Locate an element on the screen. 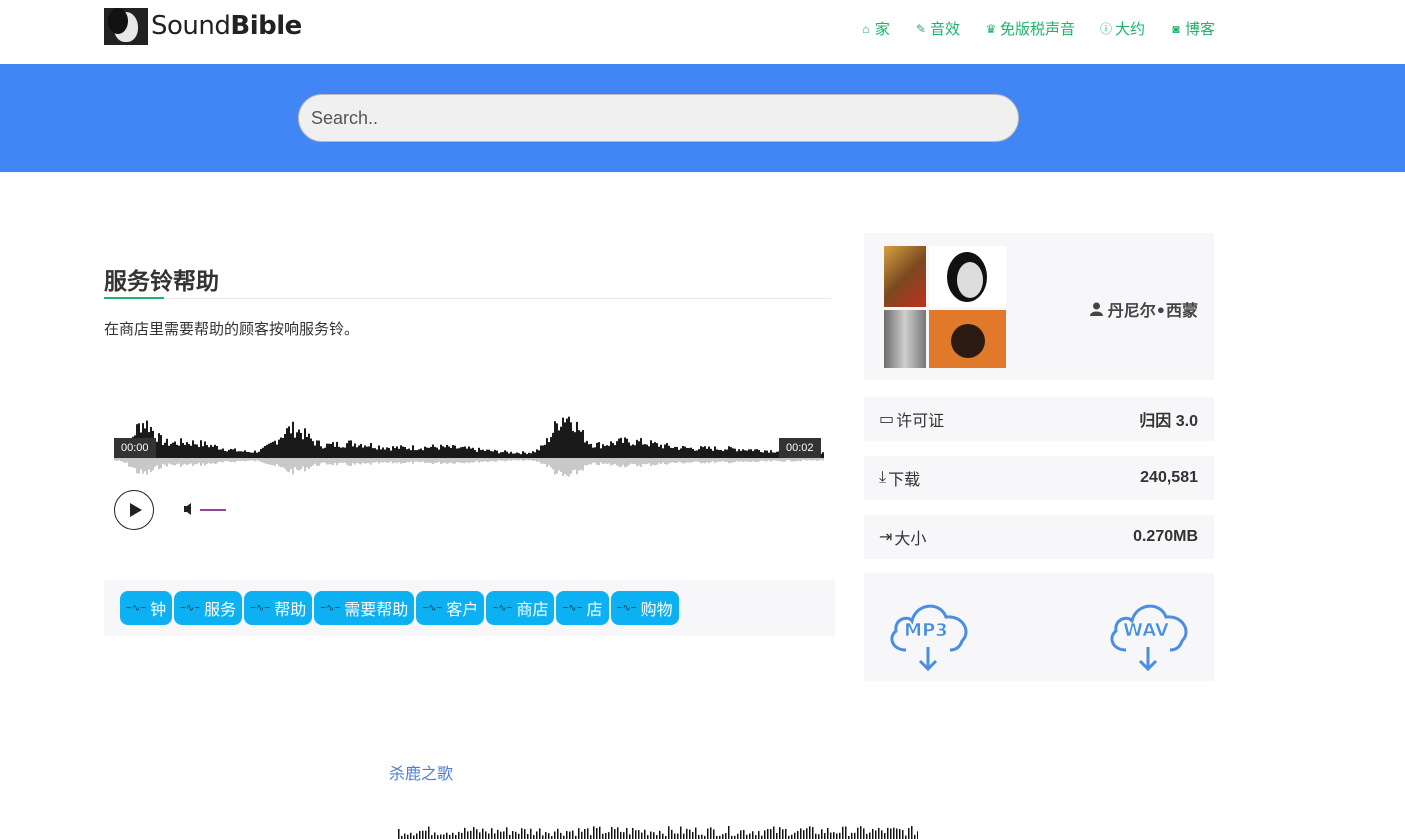 The width and height of the screenshot is (1405, 839). play-button is located at coordinates (134, 510).